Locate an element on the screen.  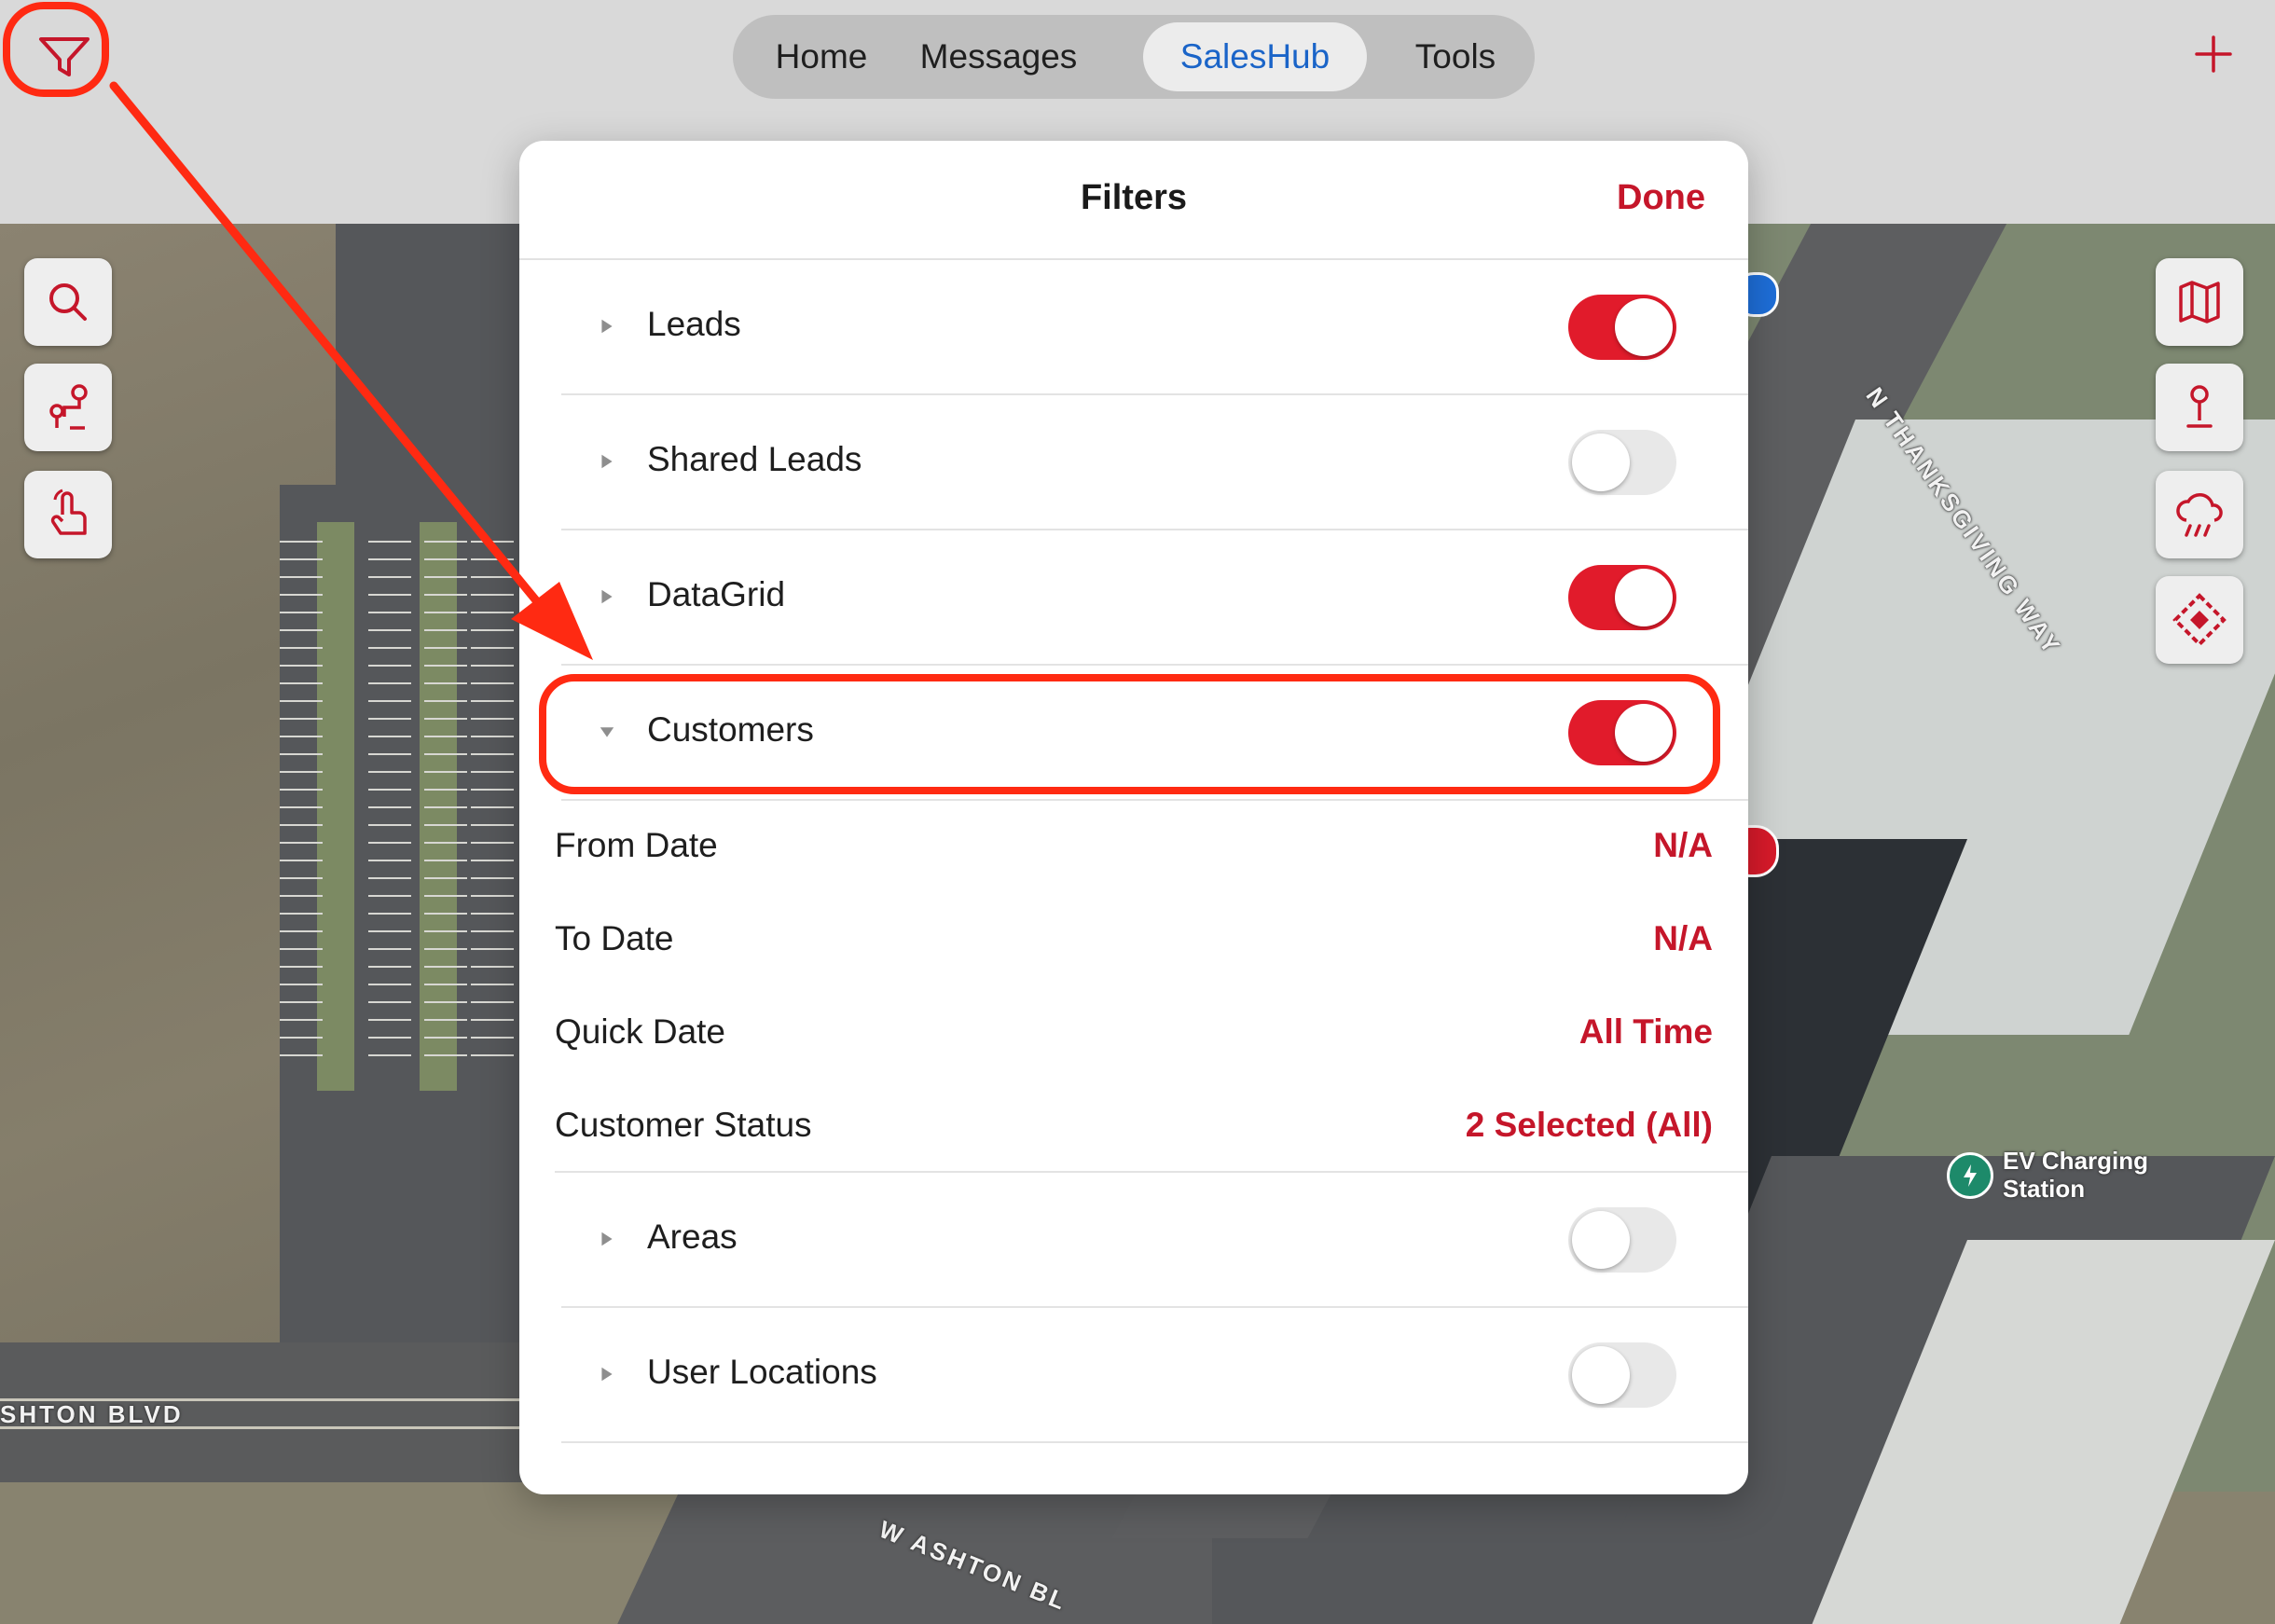
toggle-customers is located at coordinates (1622, 732).